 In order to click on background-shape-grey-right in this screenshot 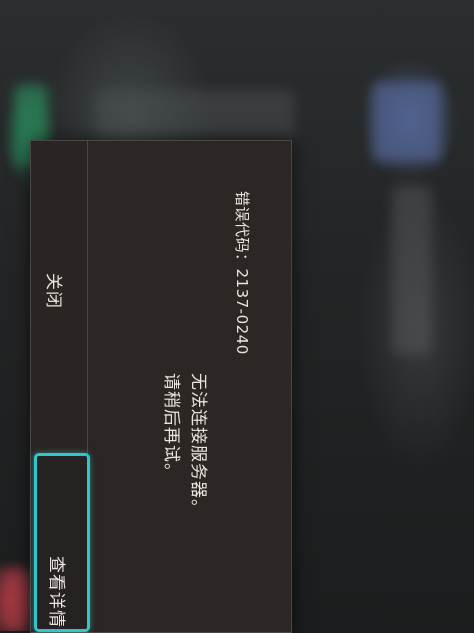, I will do `click(412, 270)`.